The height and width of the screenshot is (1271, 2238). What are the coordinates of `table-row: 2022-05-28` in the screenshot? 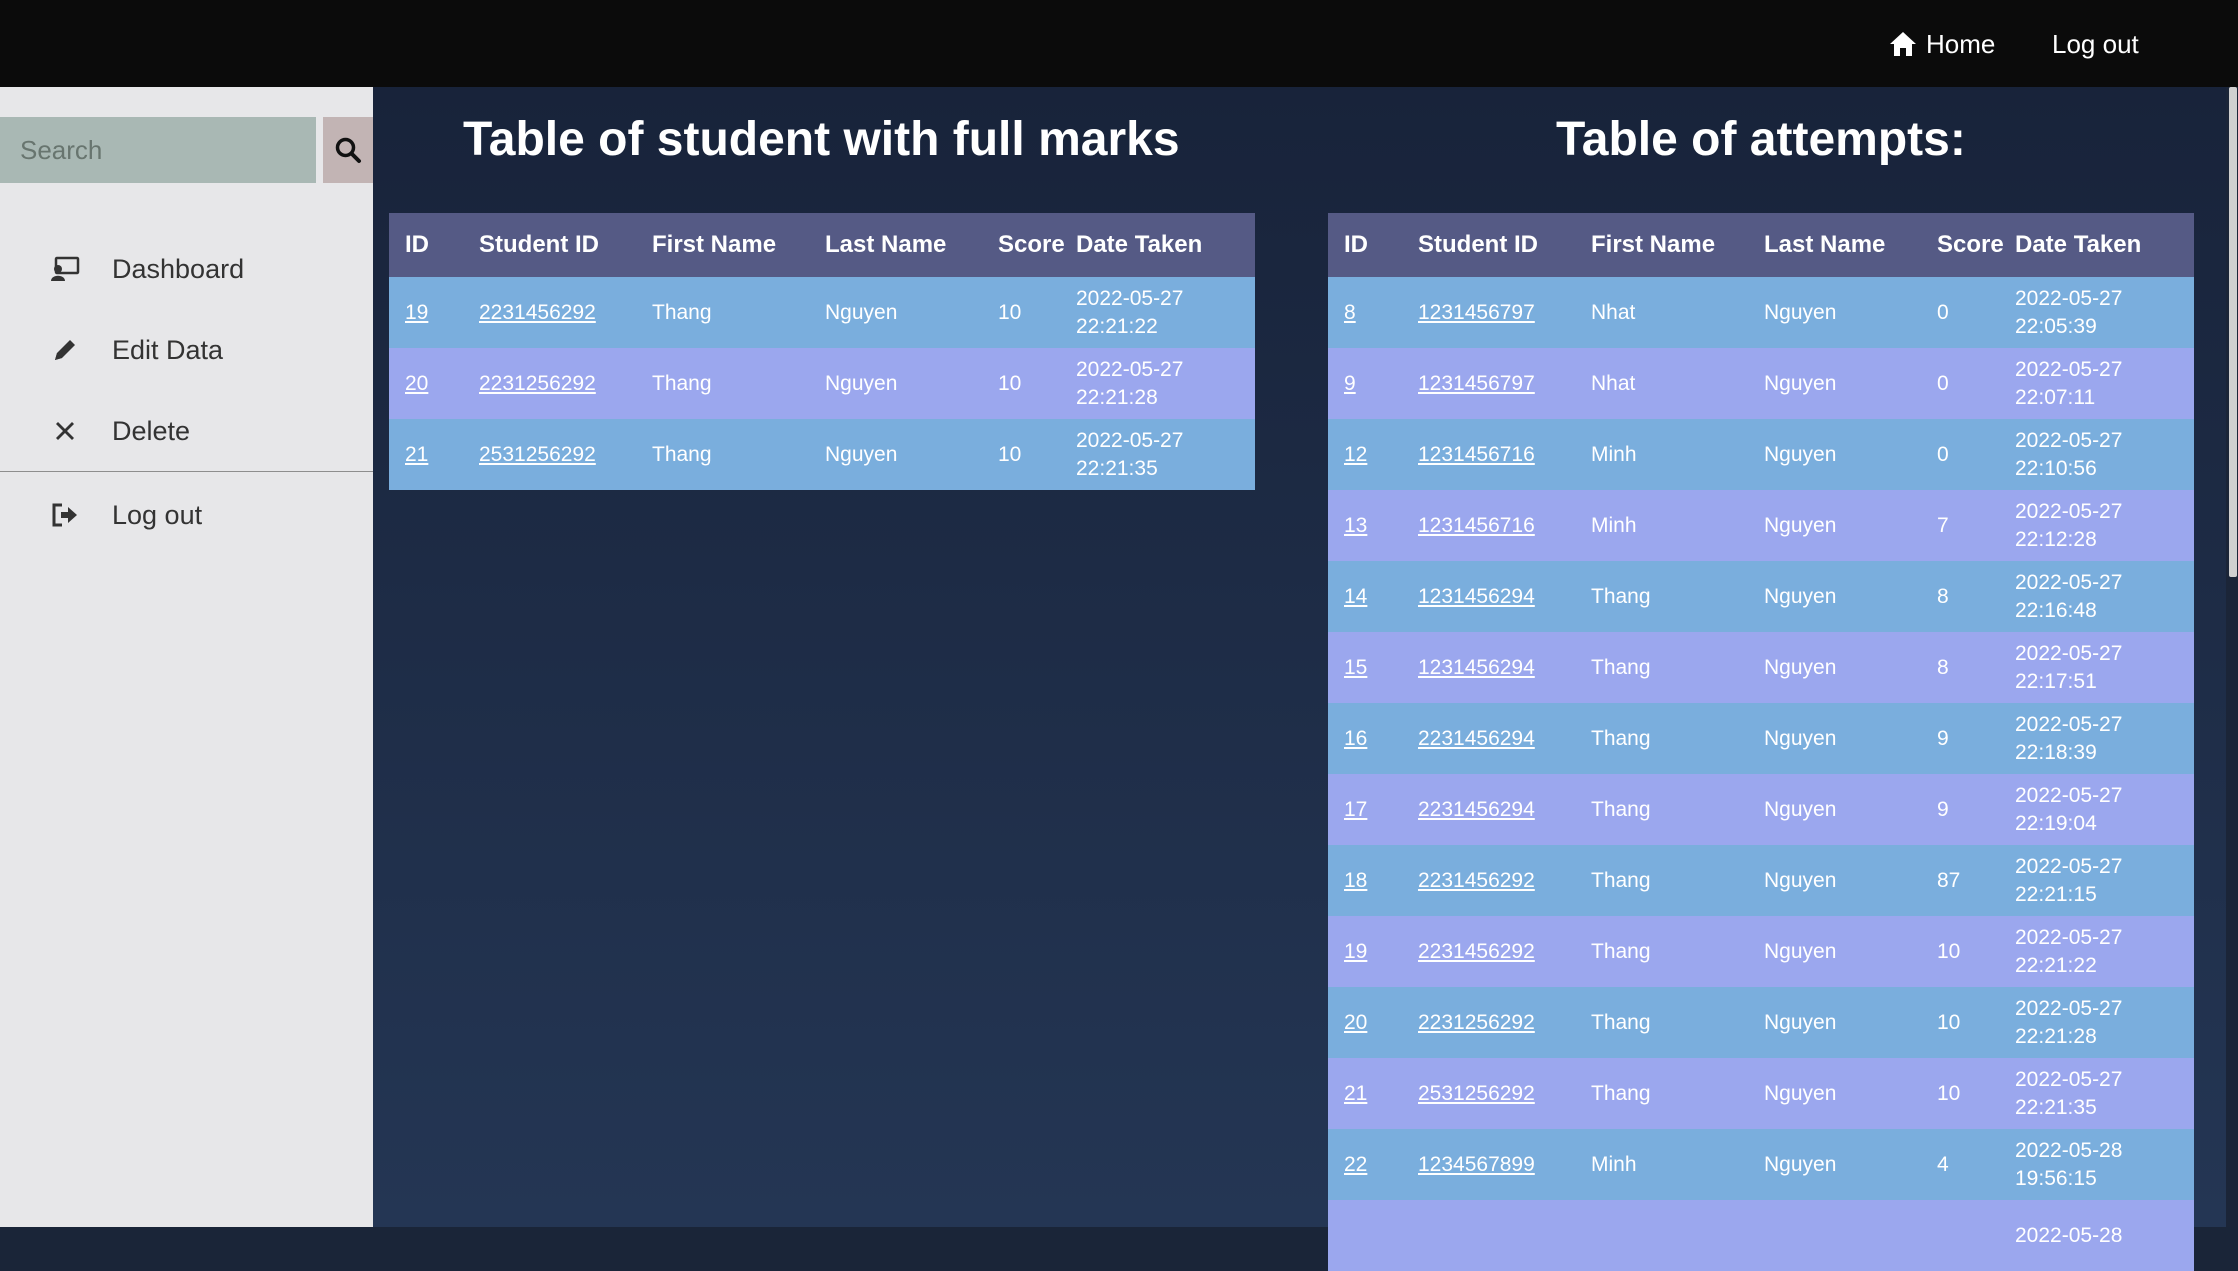 It's located at (1761, 1235).